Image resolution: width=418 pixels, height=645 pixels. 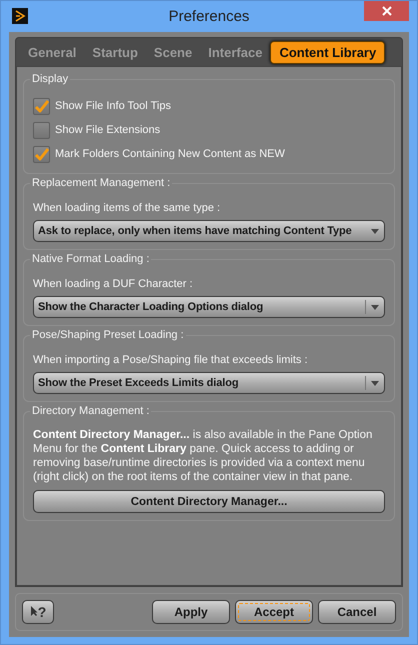 What do you see at coordinates (274, 612) in the screenshot?
I see `dialog-button: Accept` at bounding box center [274, 612].